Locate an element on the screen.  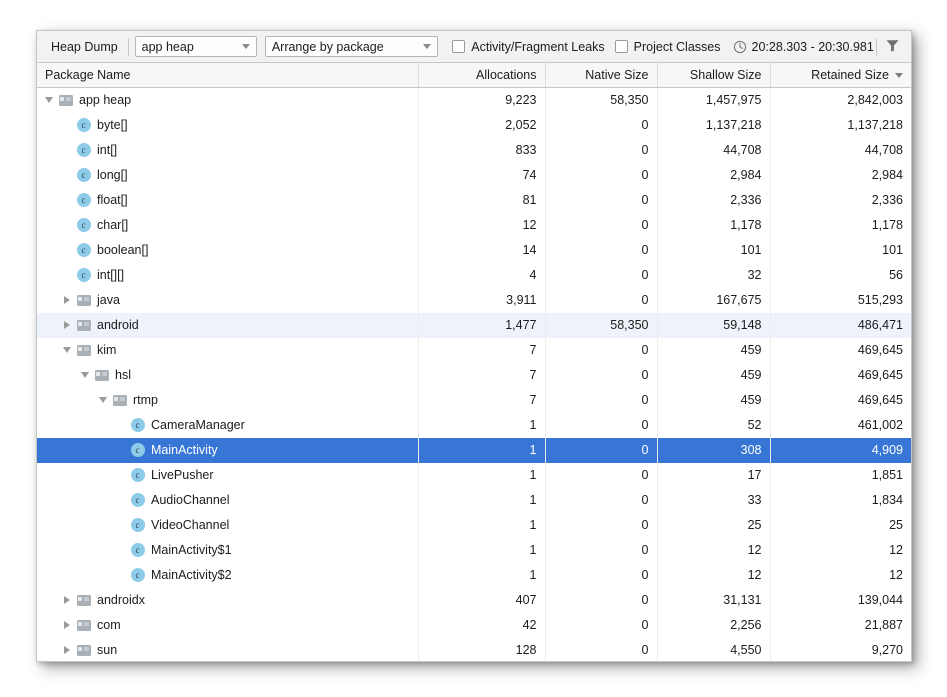
column-header-shallow-size: Shallow Size is located at coordinates (714, 75).